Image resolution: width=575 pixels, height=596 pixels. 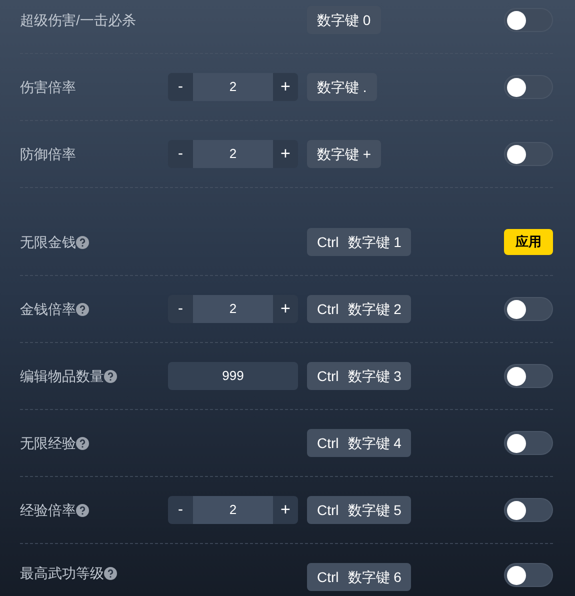 What do you see at coordinates (233, 376) in the screenshot?
I see `quantity-field: 999` at bounding box center [233, 376].